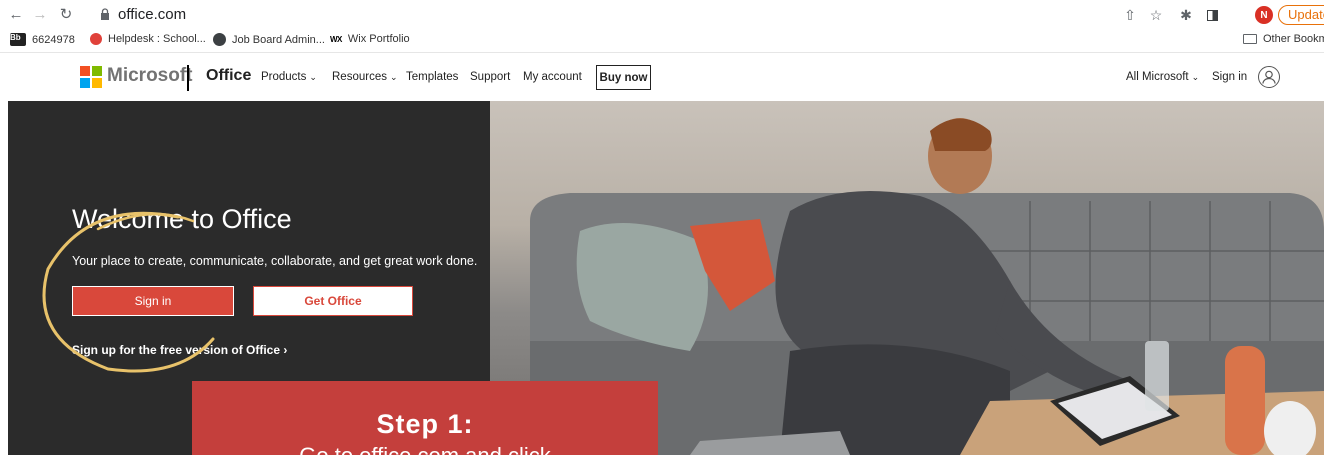  I want to click on back-icon: ←, so click(16, 14).